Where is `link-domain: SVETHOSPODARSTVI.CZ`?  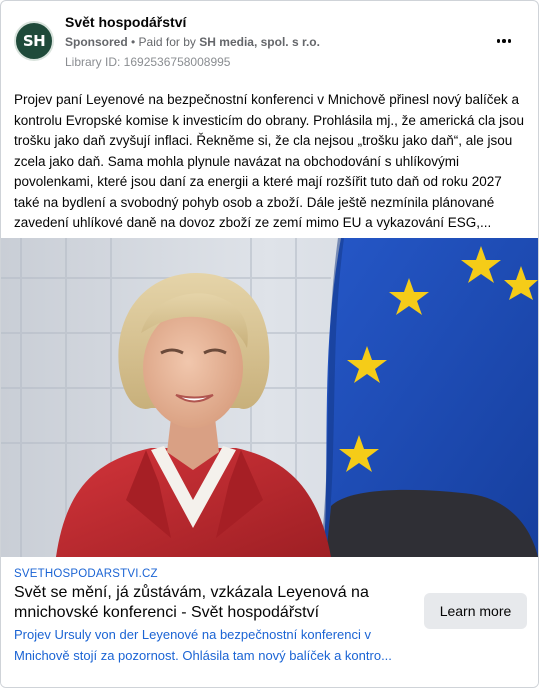
link-domain: SVETHOSPODARSTVI.CZ is located at coordinates (86, 574).